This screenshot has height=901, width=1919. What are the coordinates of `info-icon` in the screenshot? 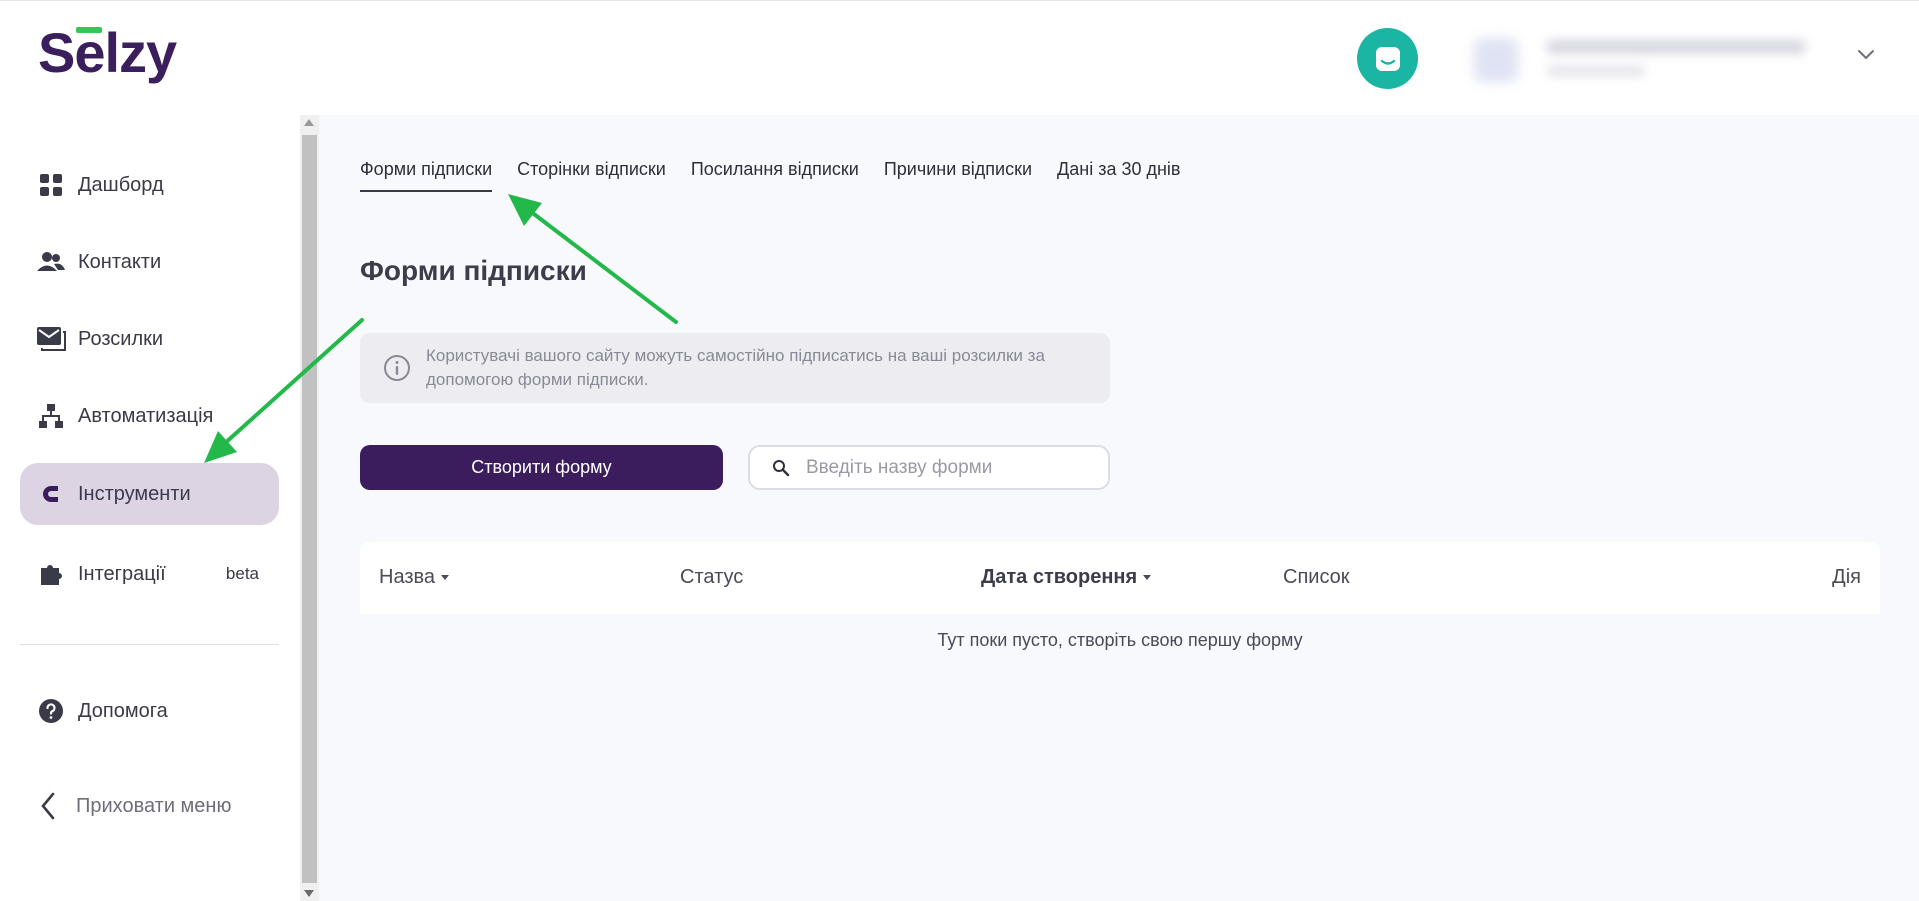 It's located at (397, 368).